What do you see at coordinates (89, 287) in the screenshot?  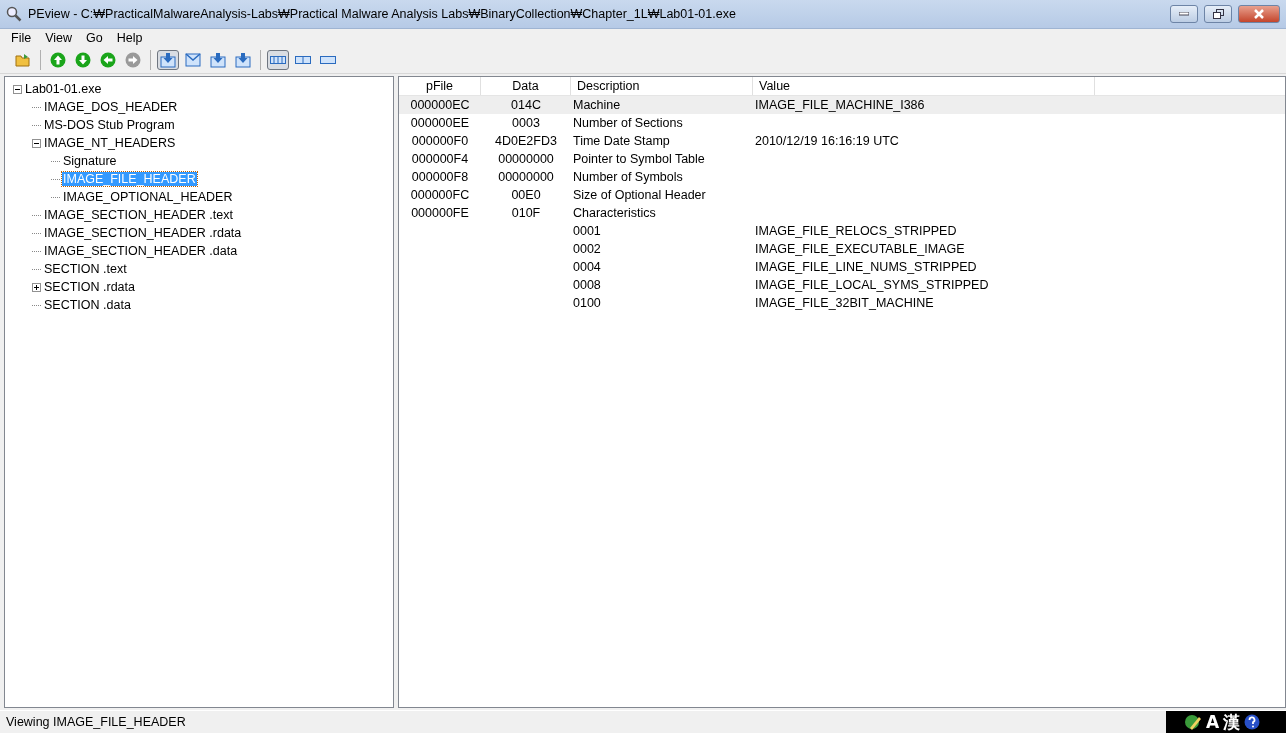 I see `tree-item: SECTION .rdata` at bounding box center [89, 287].